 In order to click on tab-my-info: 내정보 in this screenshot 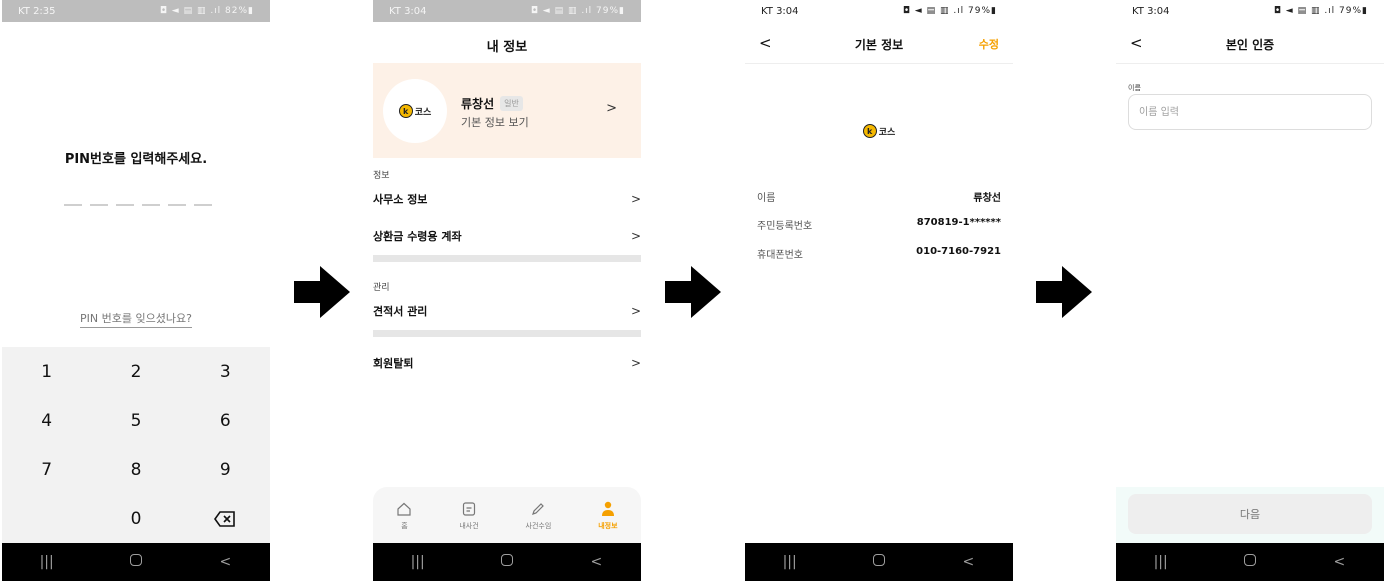, I will do `click(608, 516)`.